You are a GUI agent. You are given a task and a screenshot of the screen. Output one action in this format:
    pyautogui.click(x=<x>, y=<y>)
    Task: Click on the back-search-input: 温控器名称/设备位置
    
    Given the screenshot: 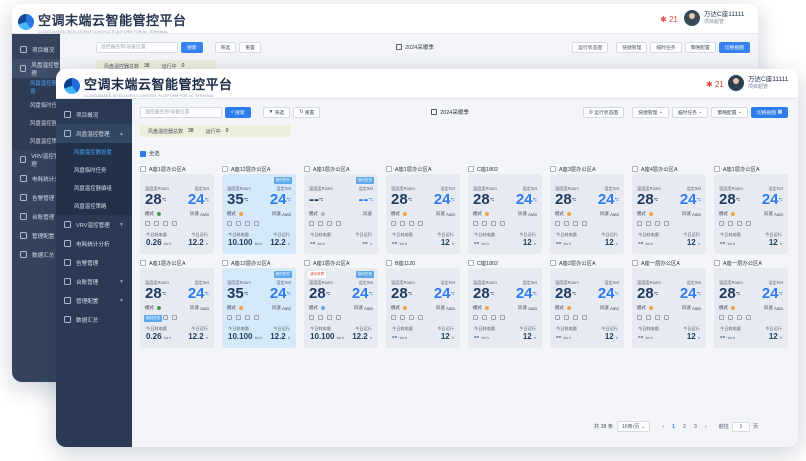 What is the action you would take?
    pyautogui.click(x=137, y=47)
    